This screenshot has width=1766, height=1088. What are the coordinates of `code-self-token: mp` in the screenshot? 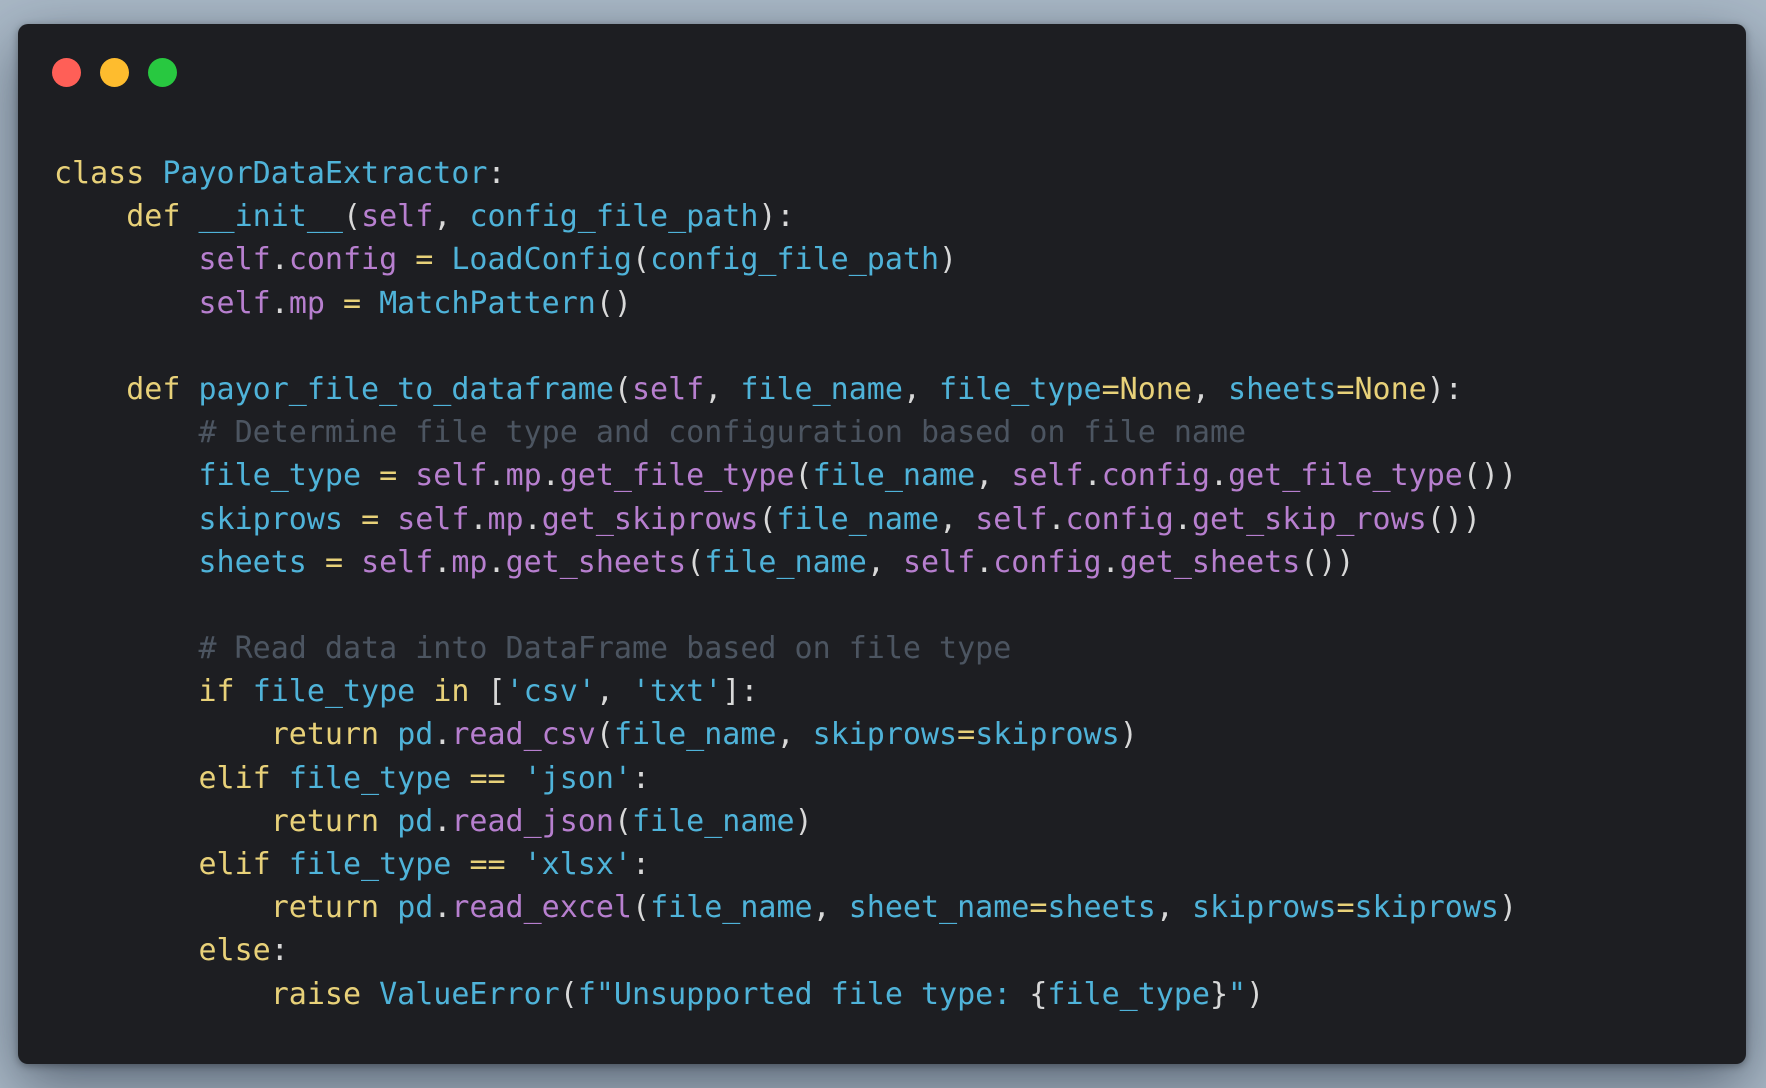 It's located at (505, 519).